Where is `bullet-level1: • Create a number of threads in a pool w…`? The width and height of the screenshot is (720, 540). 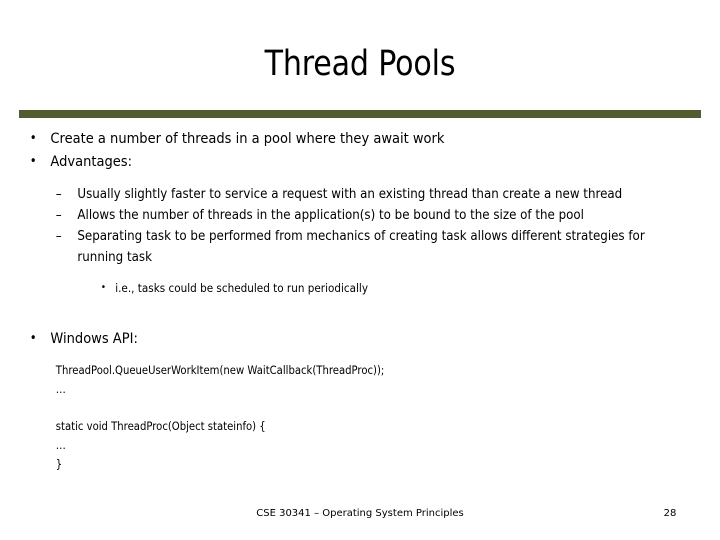 bullet-level1: • Create a number of threads in a pool w… is located at coordinates (333, 139).